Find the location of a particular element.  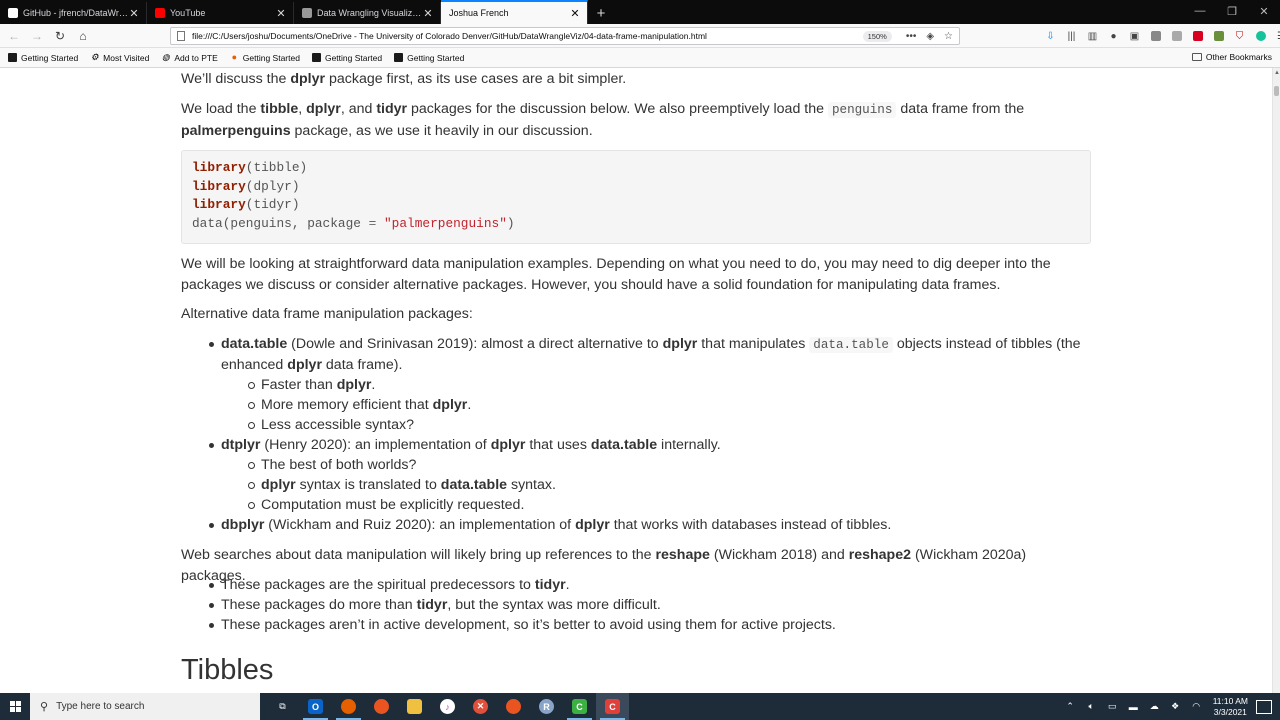

search-icon: ⚲ is located at coordinates (44, 707).